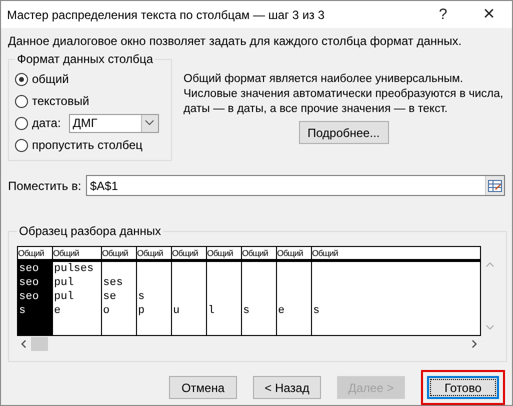 The width and height of the screenshot is (513, 406). I want to click on scroll-left-icon, so click(23, 344).